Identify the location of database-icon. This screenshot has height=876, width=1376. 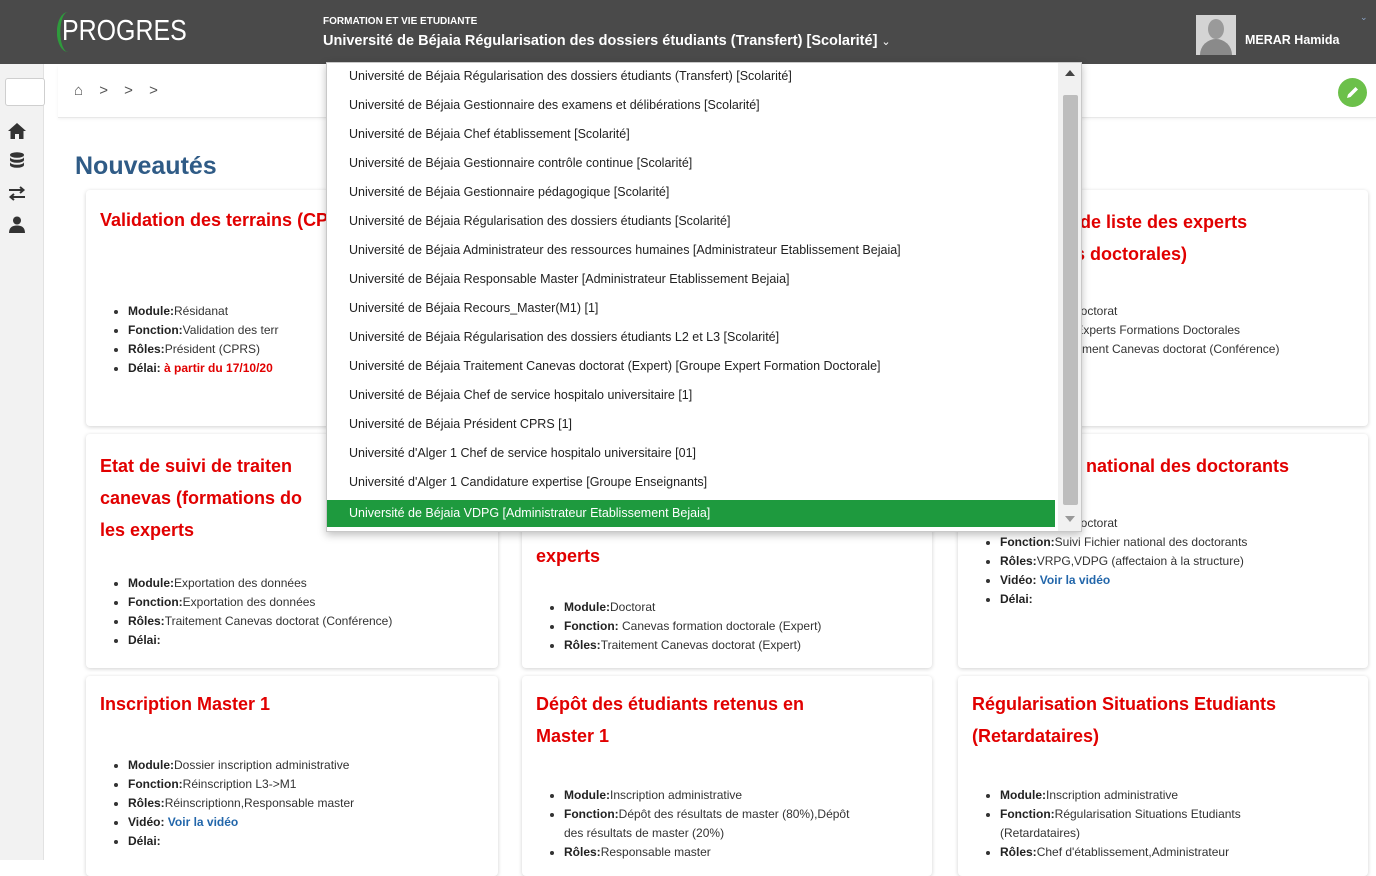
(17, 161).